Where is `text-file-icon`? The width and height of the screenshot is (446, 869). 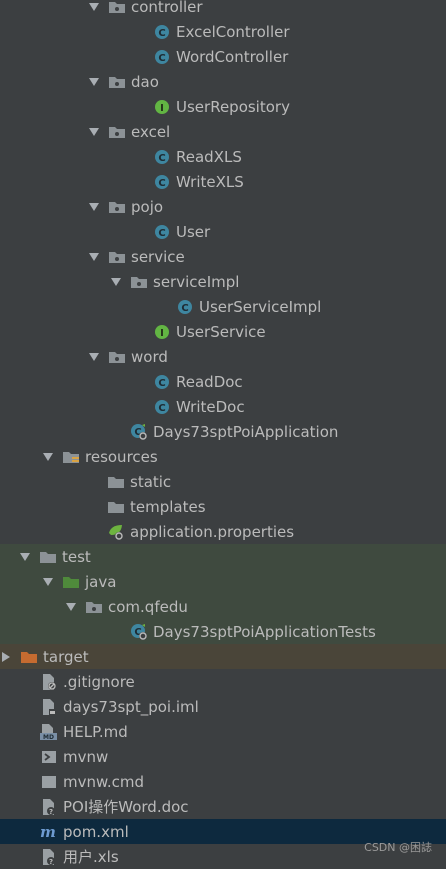 text-file-icon is located at coordinates (49, 782).